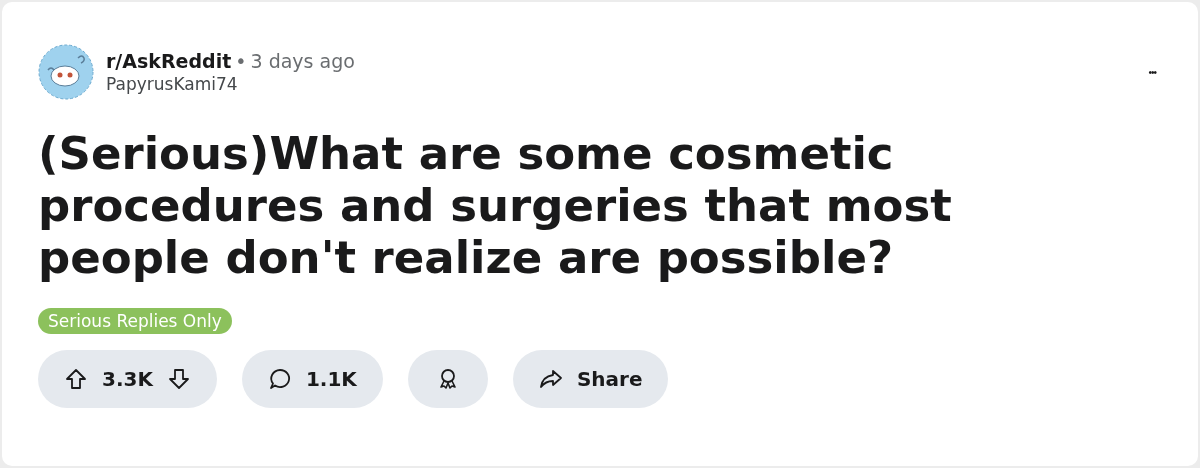  I want to click on share-arrow-icon, so click(550, 379).